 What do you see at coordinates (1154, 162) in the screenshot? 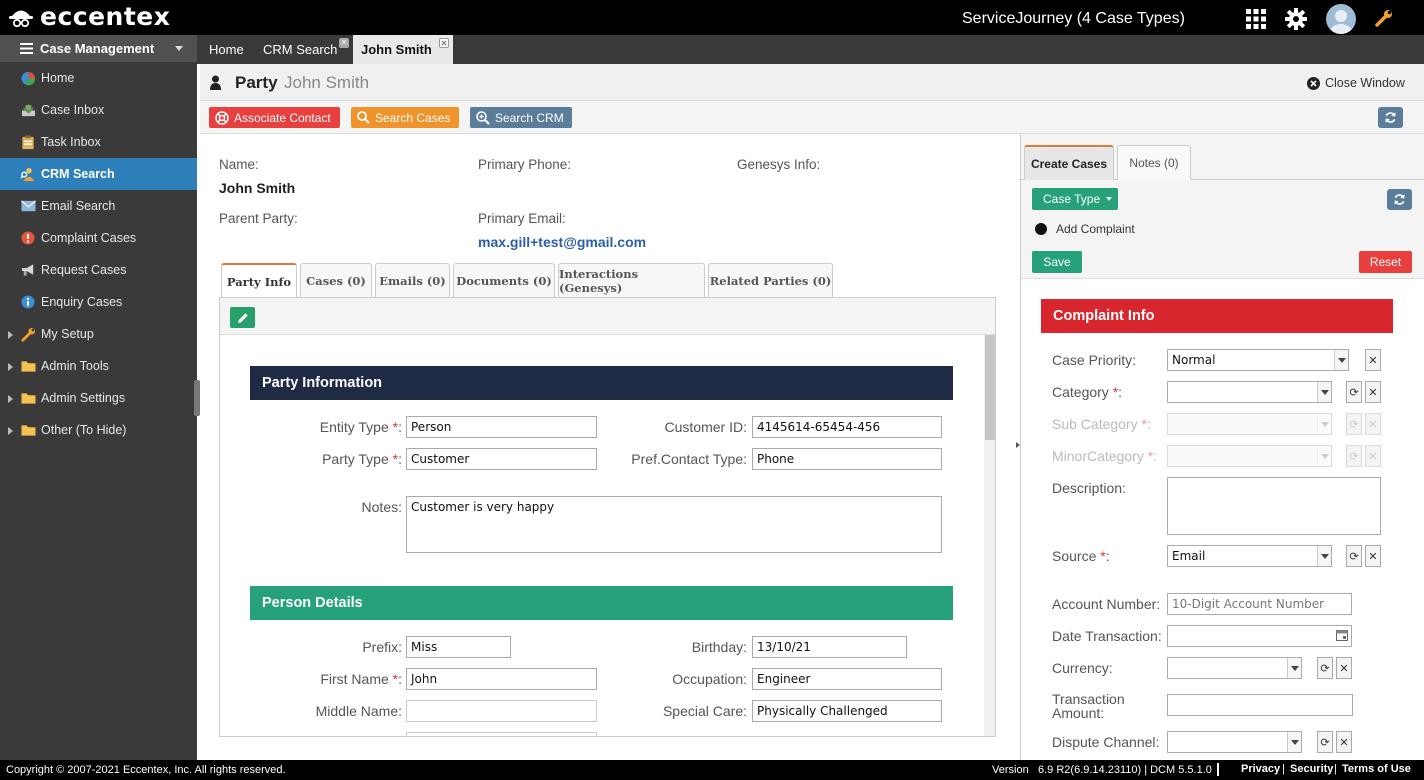
I see `tab-notes: Notes (0)` at bounding box center [1154, 162].